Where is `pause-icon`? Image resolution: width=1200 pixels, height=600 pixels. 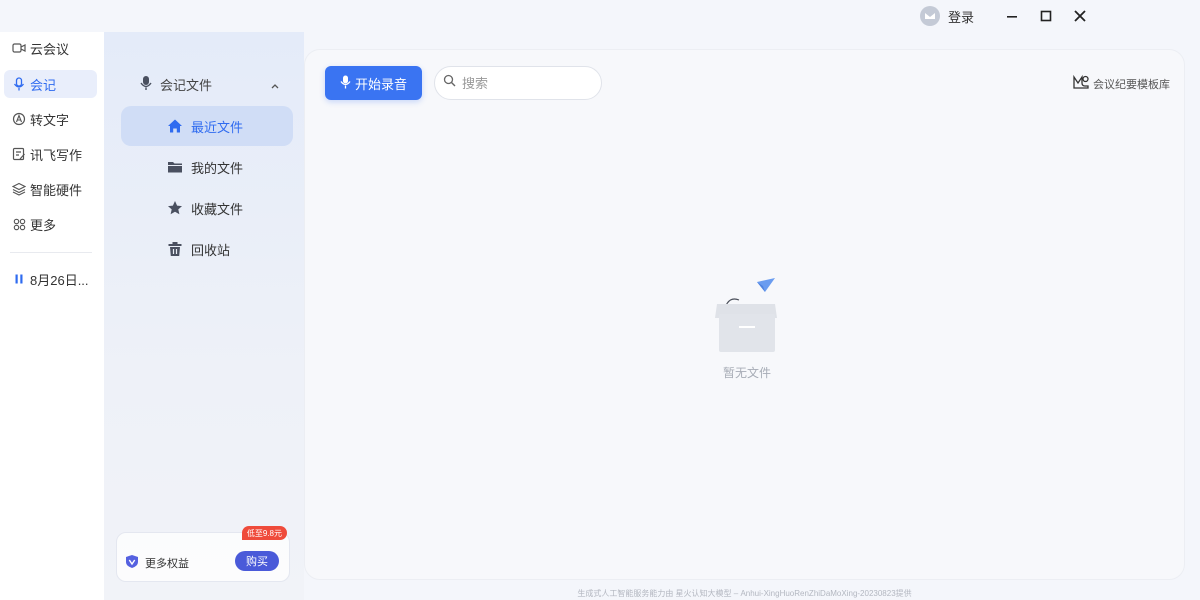 pause-icon is located at coordinates (19, 279).